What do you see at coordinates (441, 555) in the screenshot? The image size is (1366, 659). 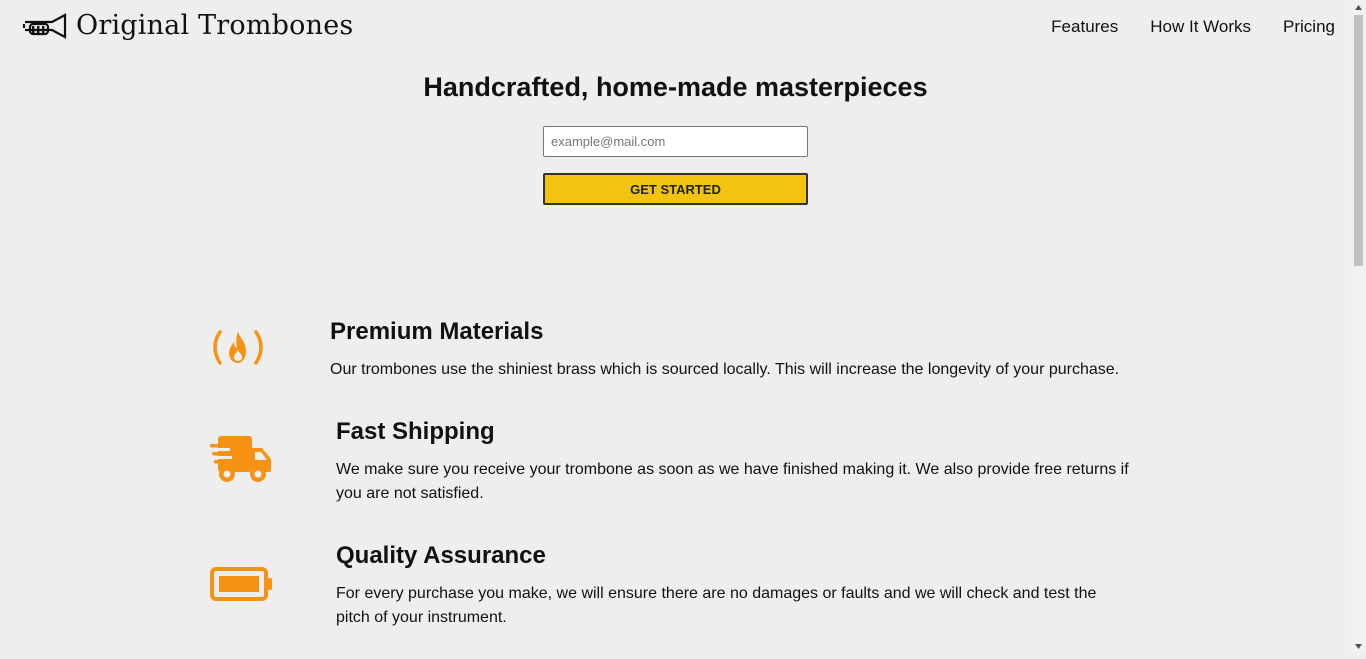 I see `feature-title: Quality Assurance` at bounding box center [441, 555].